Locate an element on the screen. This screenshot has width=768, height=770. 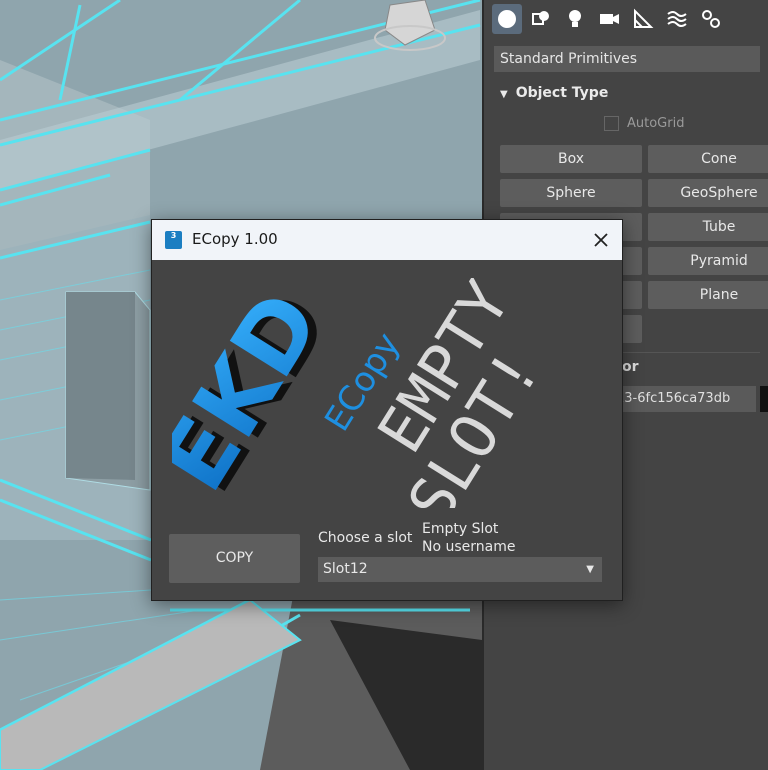
create-sphere-icon is located at coordinates (507, 19).